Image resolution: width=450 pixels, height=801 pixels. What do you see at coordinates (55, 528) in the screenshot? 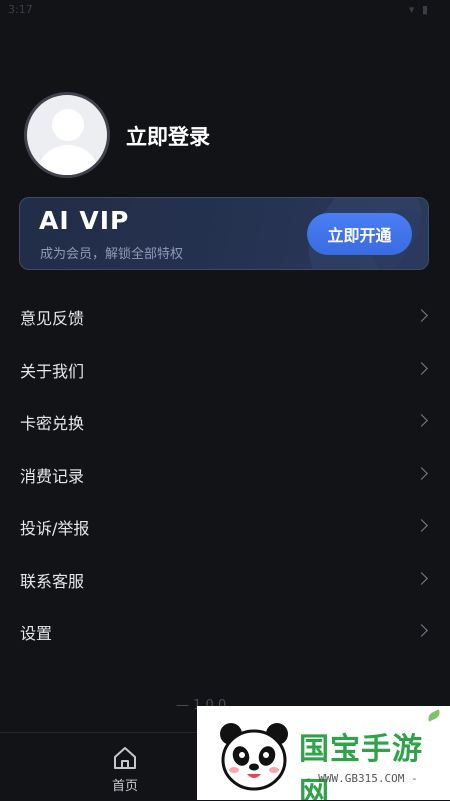
I see `menu-item-label: 投诉/举报` at bounding box center [55, 528].